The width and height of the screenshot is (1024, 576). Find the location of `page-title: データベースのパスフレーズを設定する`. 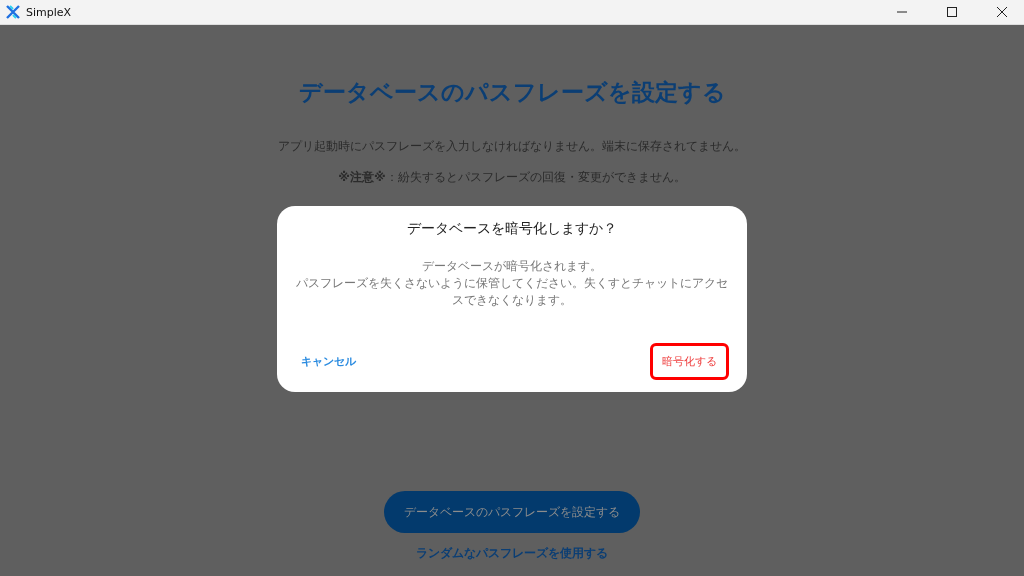

page-title: データベースのパスフレーズを設定する is located at coordinates (512, 92).